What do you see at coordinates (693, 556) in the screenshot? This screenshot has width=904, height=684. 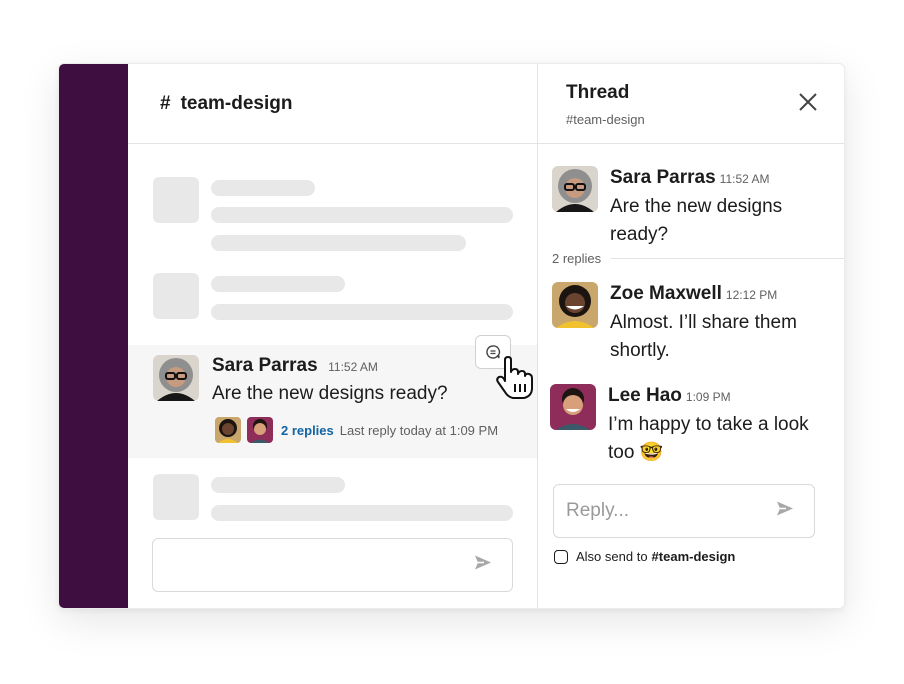 I see `also-send-channel: #team-design` at bounding box center [693, 556].